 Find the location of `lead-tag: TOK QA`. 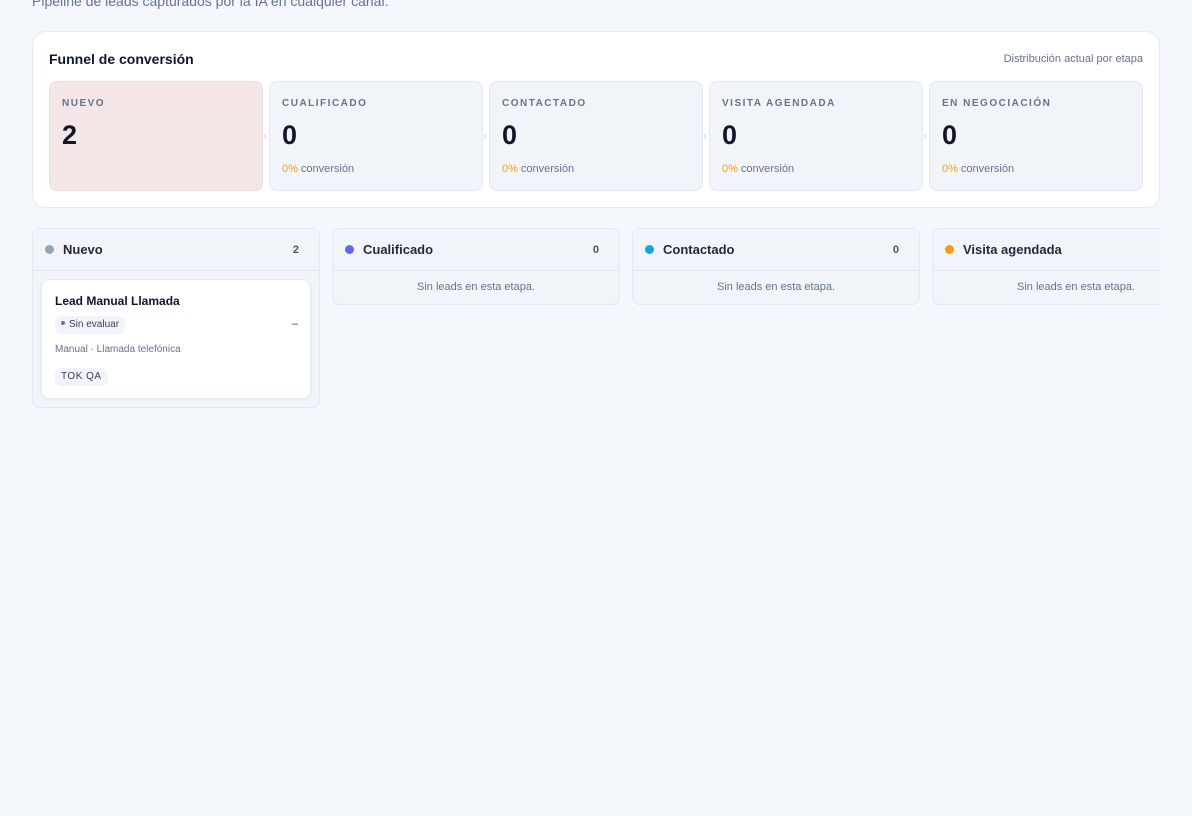

lead-tag: TOK QA is located at coordinates (81, 377).